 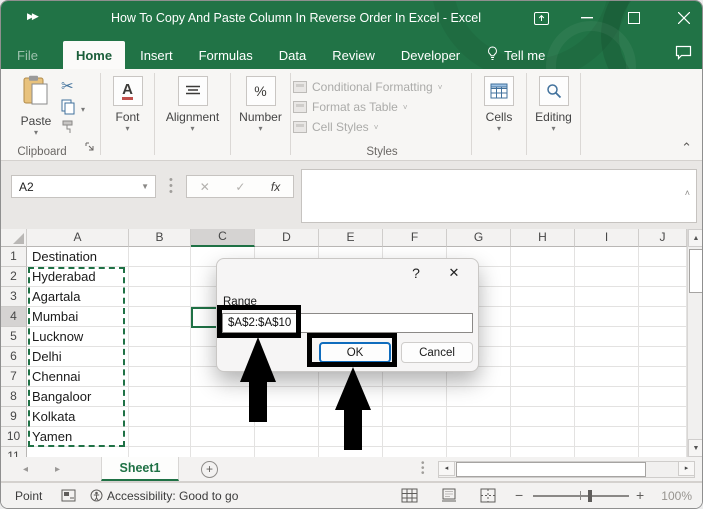 What do you see at coordinates (553, 91) in the screenshot?
I see `editing-icon` at bounding box center [553, 91].